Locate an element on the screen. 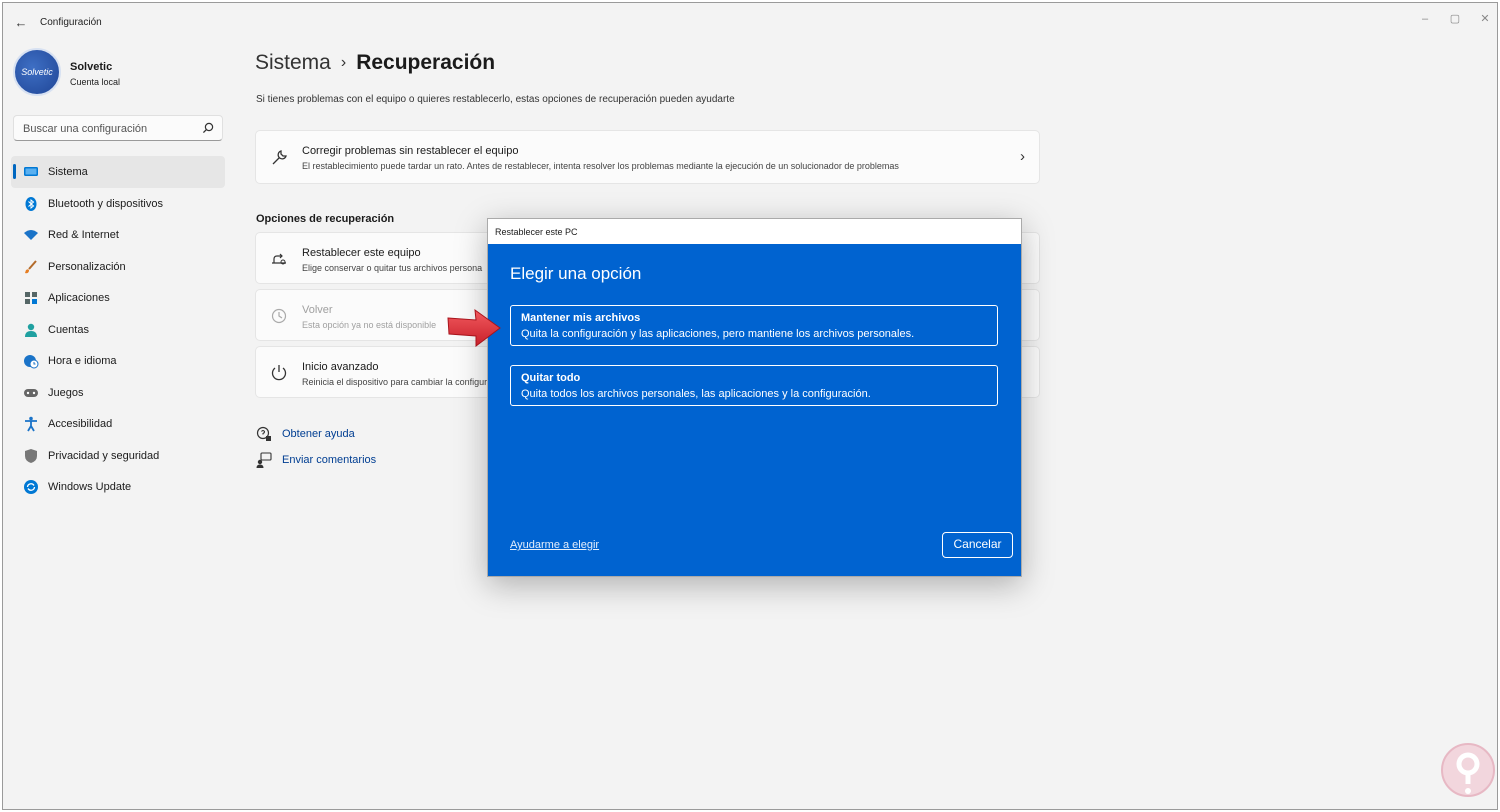  dialog-title-bar: Restablecer este PC is located at coordinates (754, 231).